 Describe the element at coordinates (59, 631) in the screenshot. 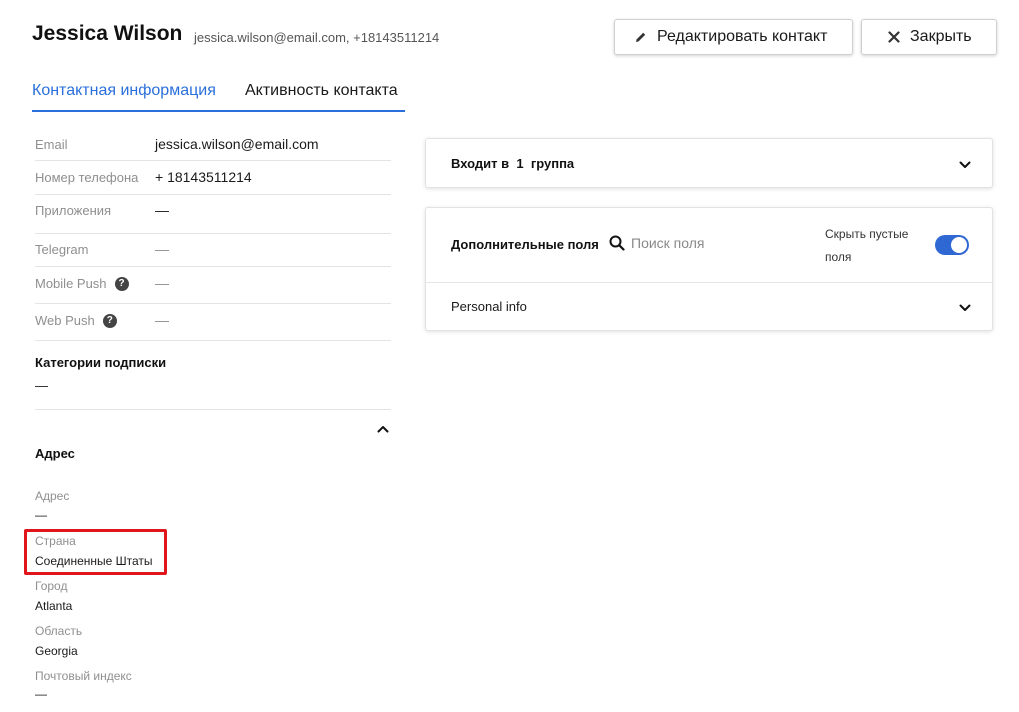

I see `region-label: Область` at that location.